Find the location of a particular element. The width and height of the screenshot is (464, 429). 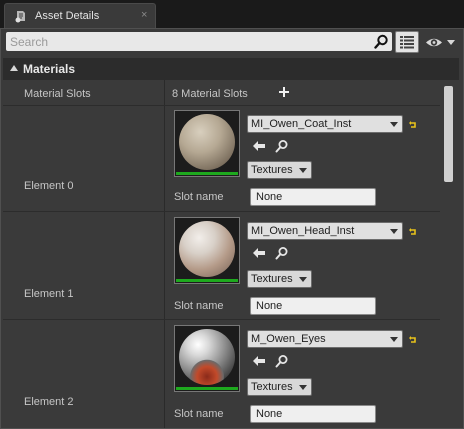

visibility-button is located at coordinates (441, 42).